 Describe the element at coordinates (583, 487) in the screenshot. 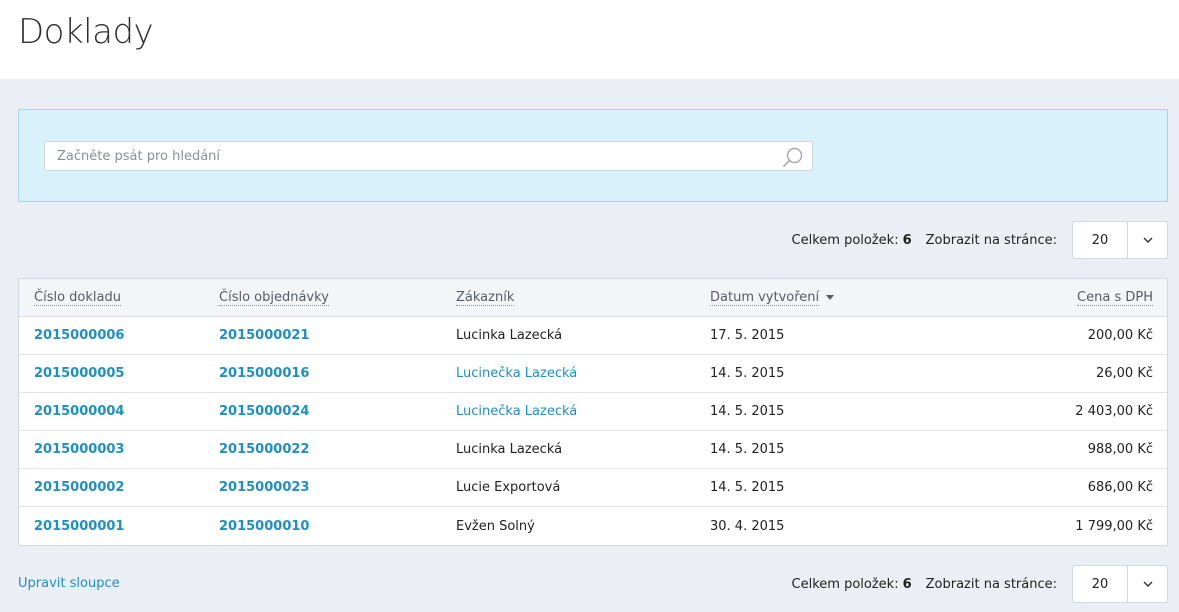

I see `table-cell: Lucie Exportová` at that location.